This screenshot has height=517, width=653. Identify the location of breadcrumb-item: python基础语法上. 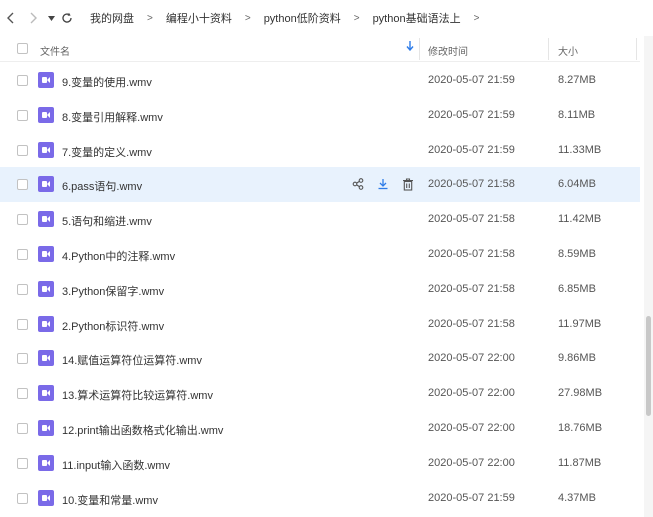
(417, 18).